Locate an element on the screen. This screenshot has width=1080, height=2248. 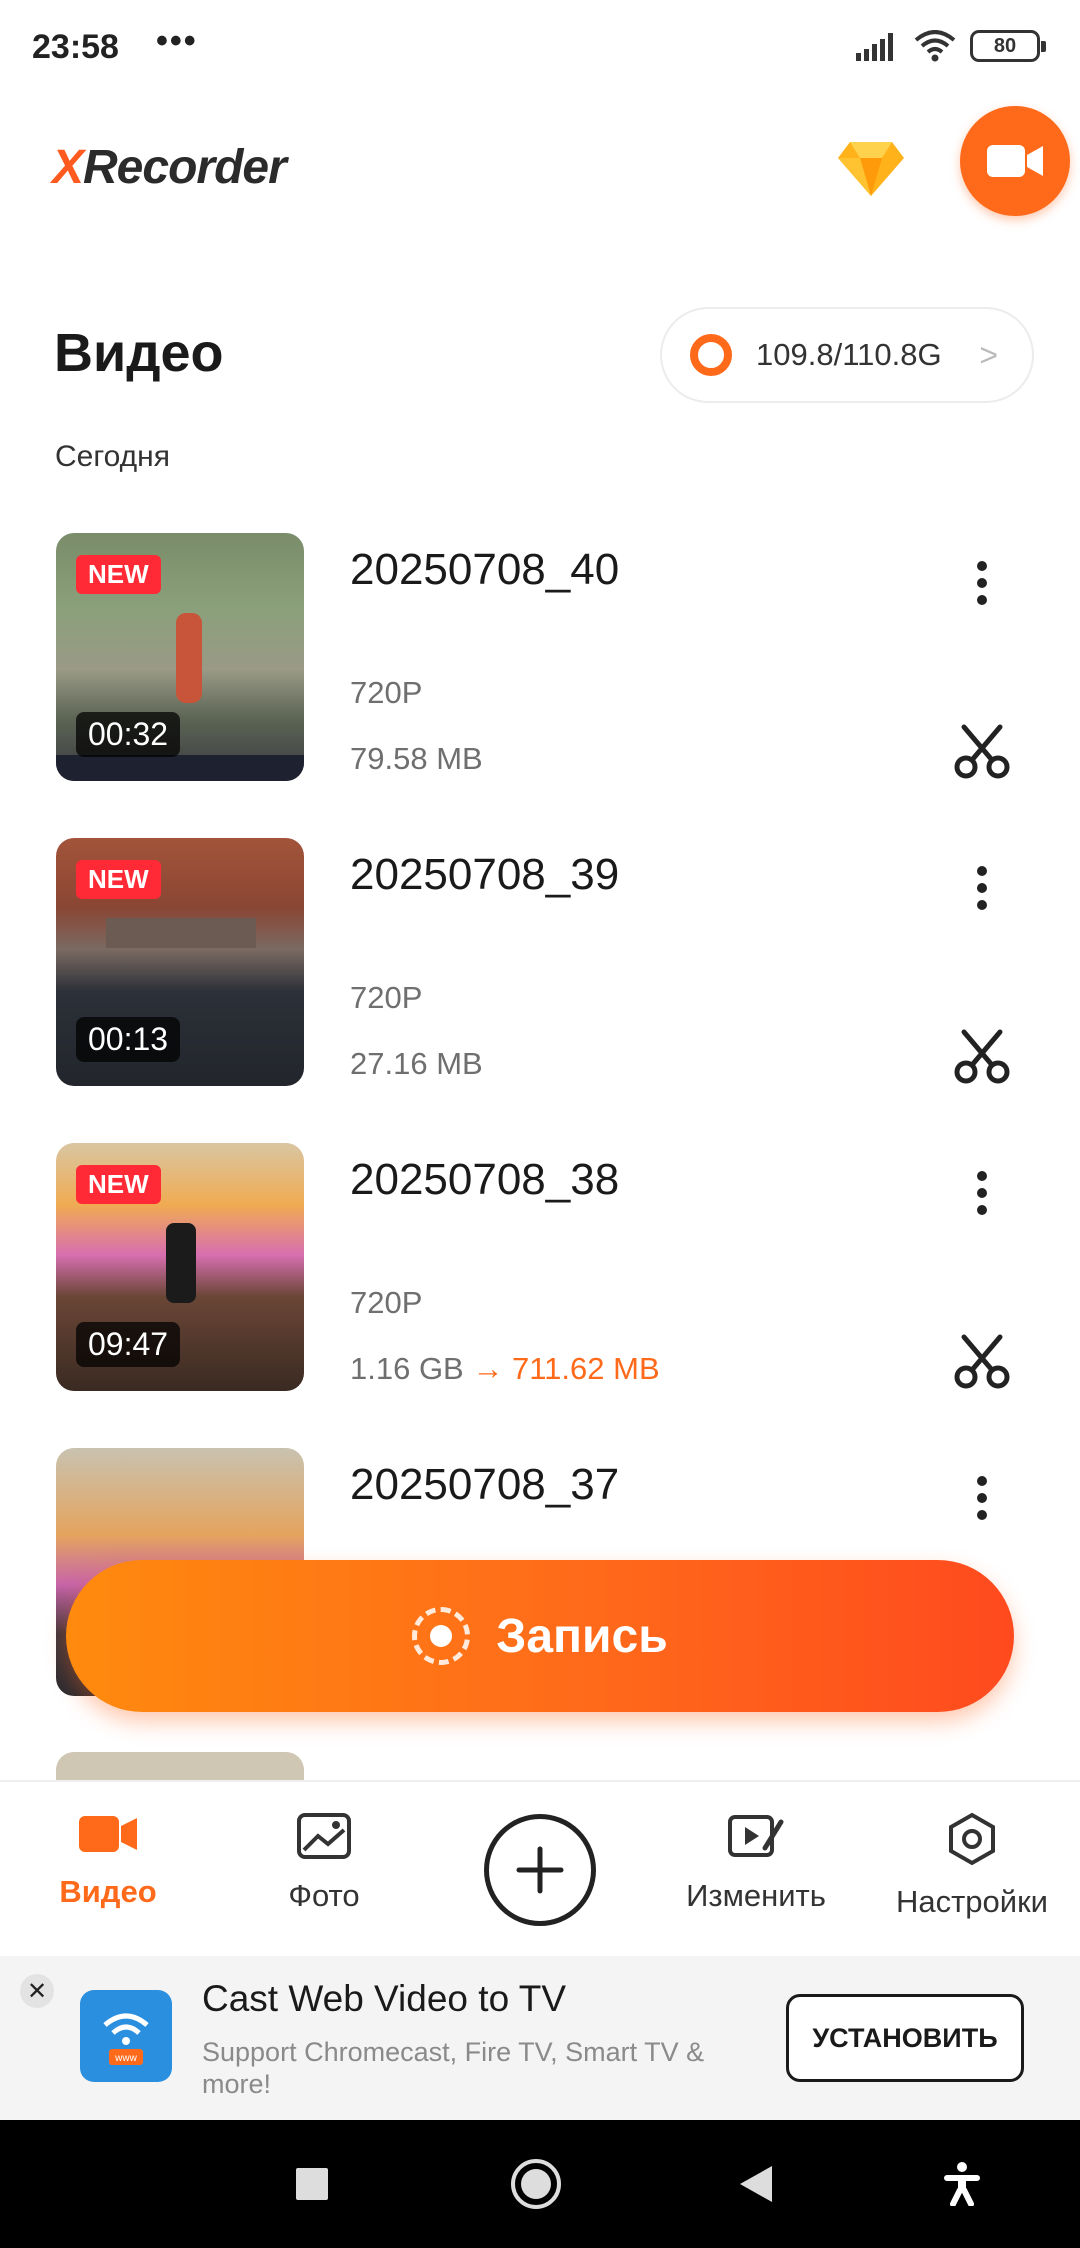
storage-text: 109.8/110.8G is located at coordinates (849, 354).